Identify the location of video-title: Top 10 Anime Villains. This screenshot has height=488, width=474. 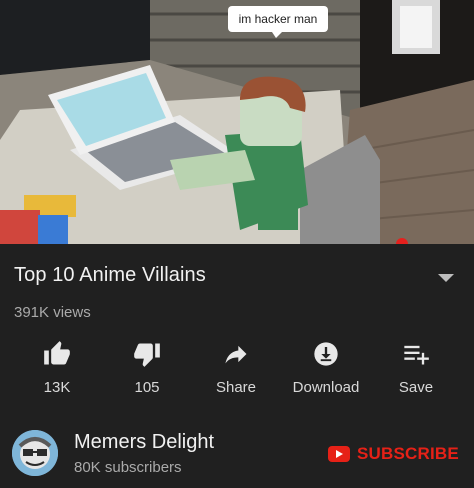
(110, 275).